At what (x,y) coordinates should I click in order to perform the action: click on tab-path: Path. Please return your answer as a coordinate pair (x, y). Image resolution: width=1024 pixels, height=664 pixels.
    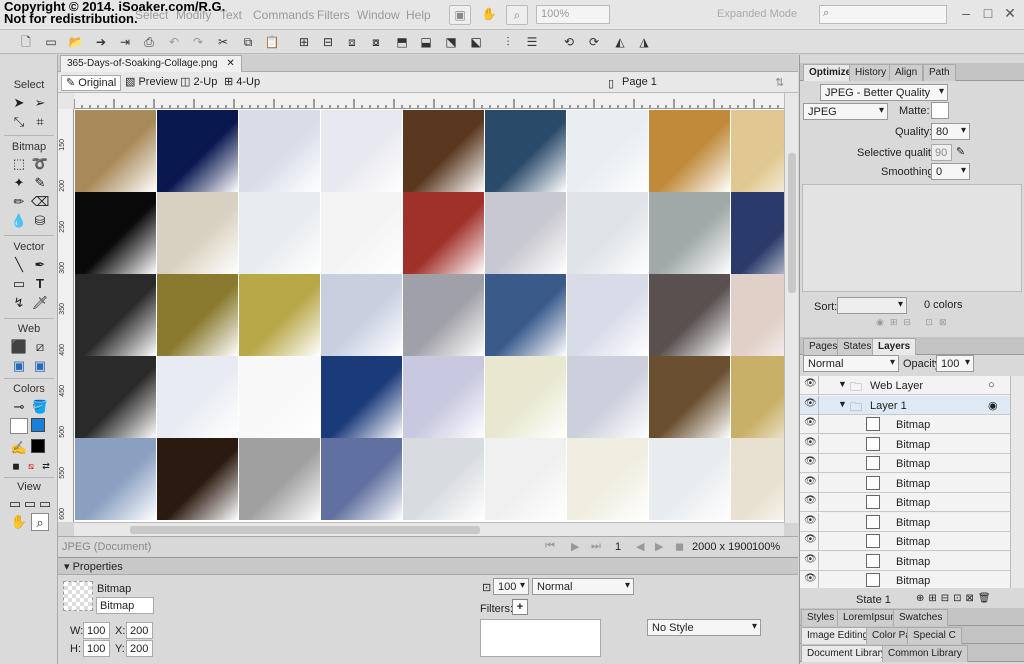
    Looking at the image, I should click on (939, 72).